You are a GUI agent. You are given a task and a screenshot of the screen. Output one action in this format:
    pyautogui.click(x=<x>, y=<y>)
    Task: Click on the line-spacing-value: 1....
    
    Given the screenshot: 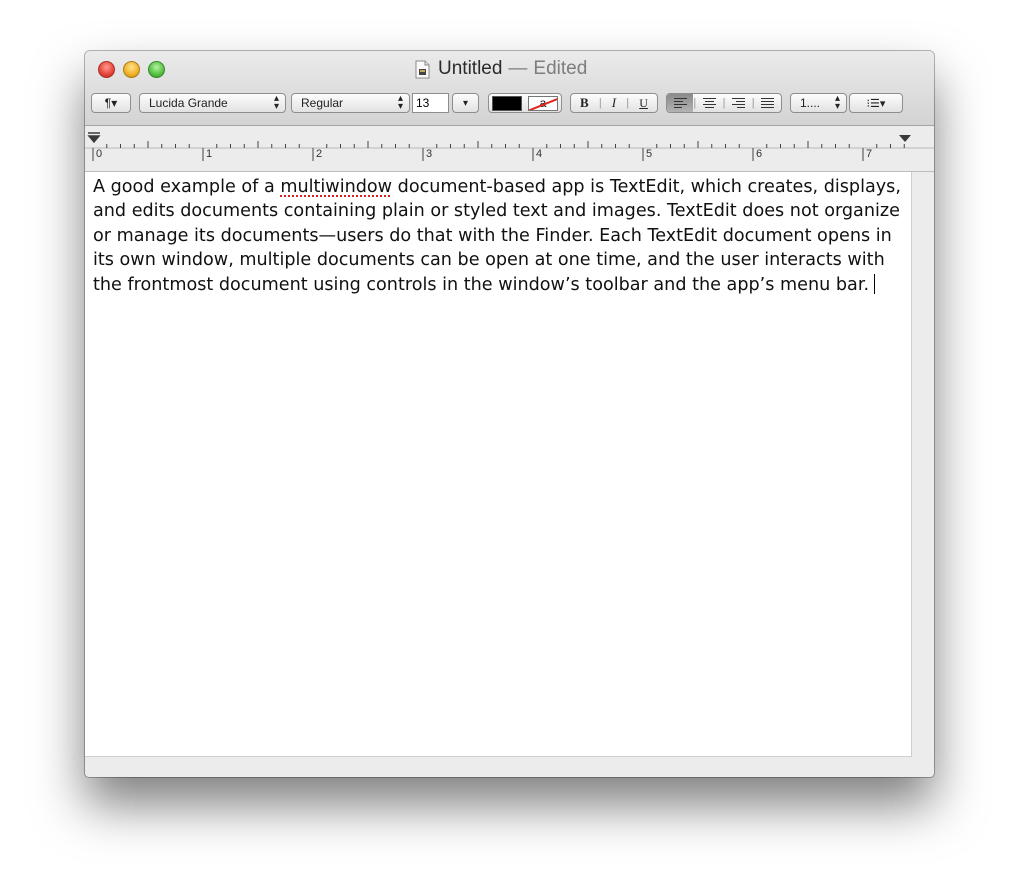 What is the action you would take?
    pyautogui.click(x=810, y=103)
    